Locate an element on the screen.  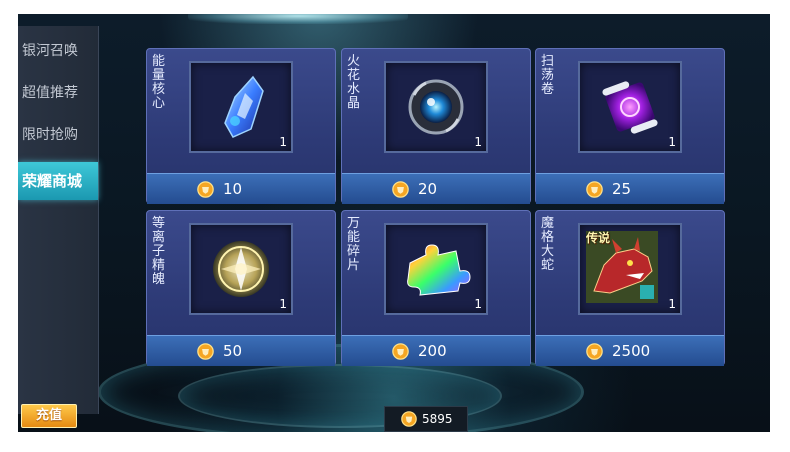
currency-balance: 5895 is located at coordinates (426, 419).